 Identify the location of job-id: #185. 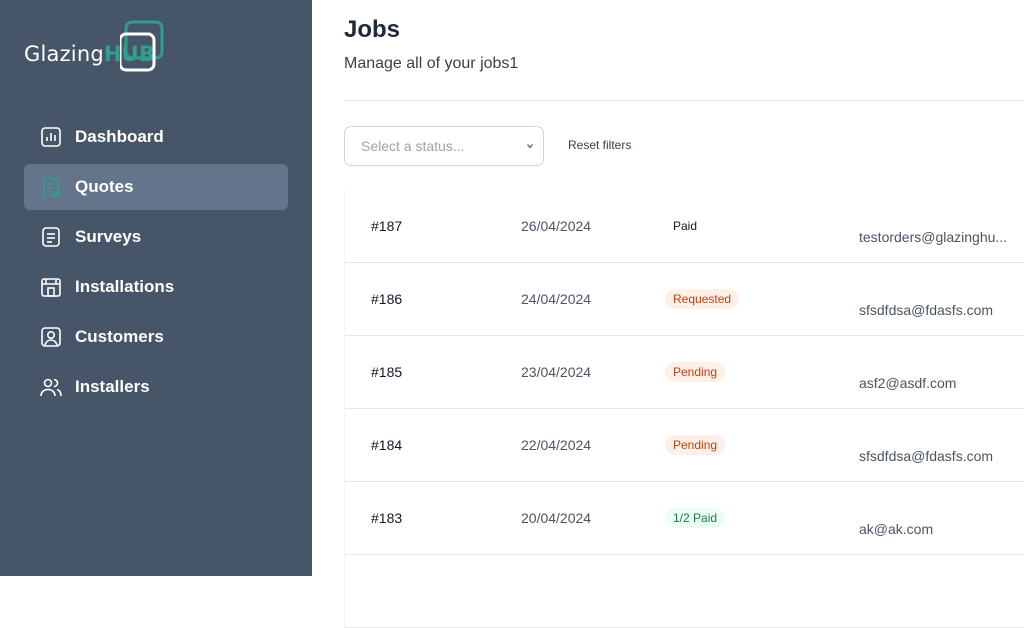
(387, 372).